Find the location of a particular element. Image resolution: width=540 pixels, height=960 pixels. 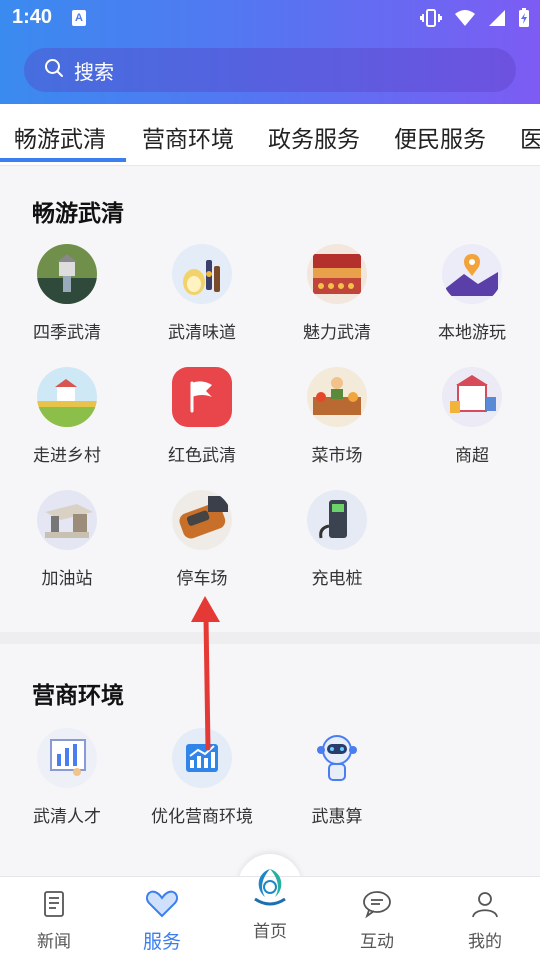

tile-siji-wuqing: 四季武清 is located at coordinates (67, 293).